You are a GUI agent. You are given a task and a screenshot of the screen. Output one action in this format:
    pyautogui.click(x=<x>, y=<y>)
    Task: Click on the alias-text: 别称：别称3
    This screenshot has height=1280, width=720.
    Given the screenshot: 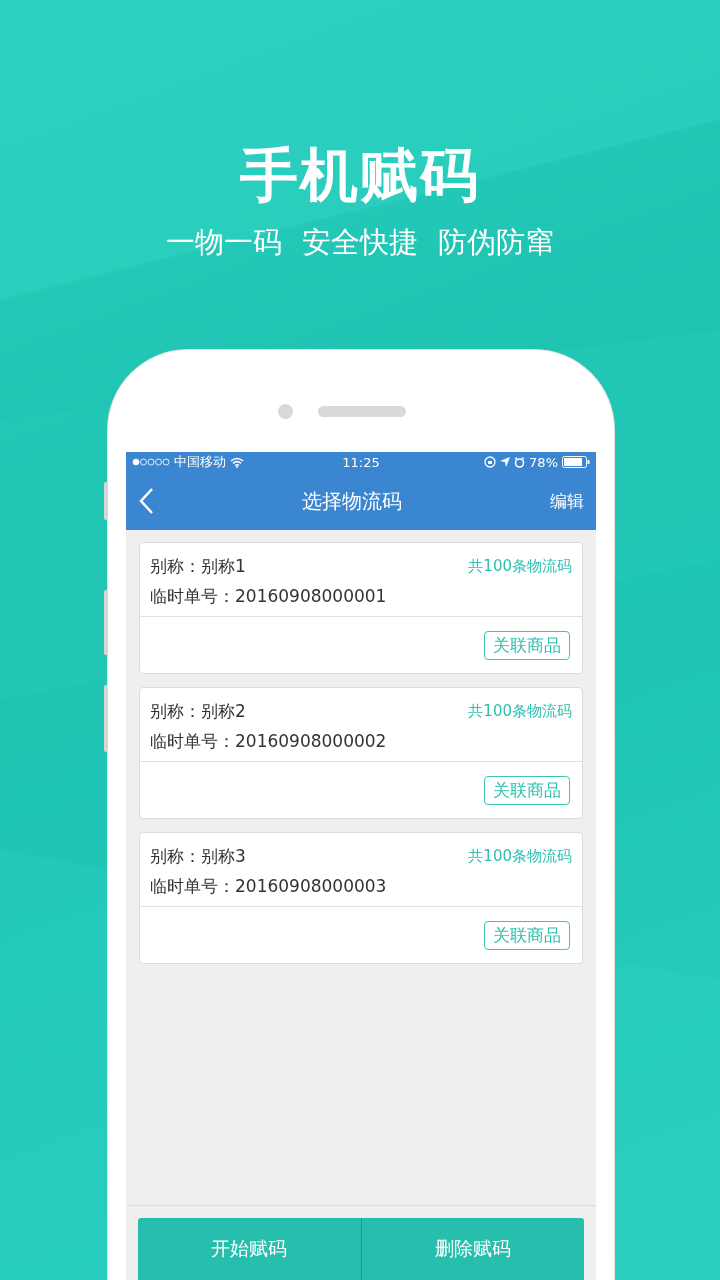 What is the action you would take?
    pyautogui.click(x=198, y=856)
    